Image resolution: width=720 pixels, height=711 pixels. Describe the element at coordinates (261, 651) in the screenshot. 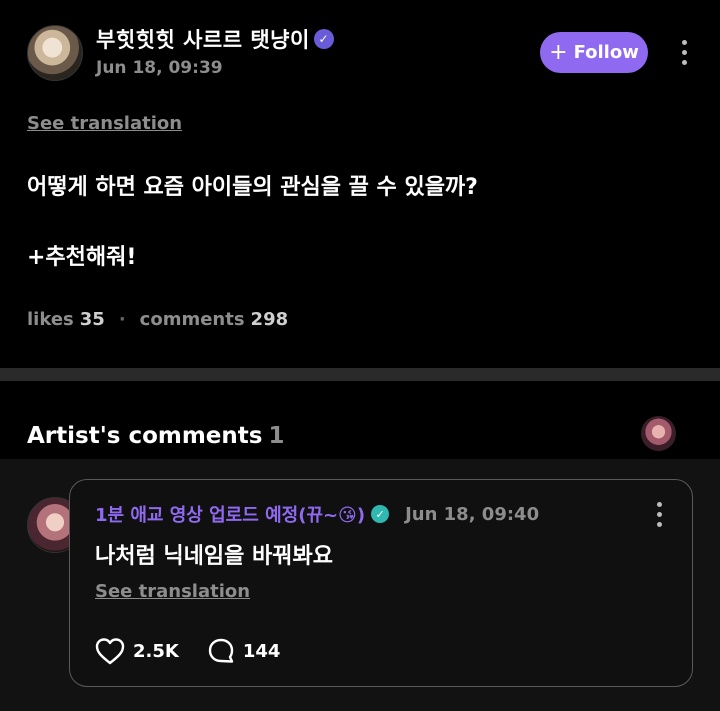

I see `reply-count: 144` at that location.